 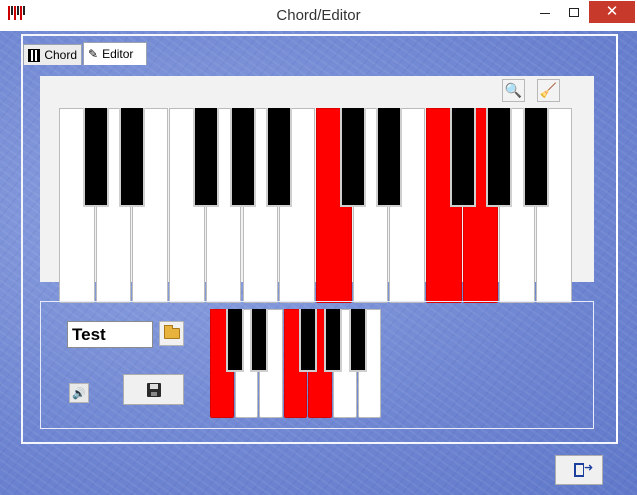 I want to click on piano-icon, so click(x=34, y=55).